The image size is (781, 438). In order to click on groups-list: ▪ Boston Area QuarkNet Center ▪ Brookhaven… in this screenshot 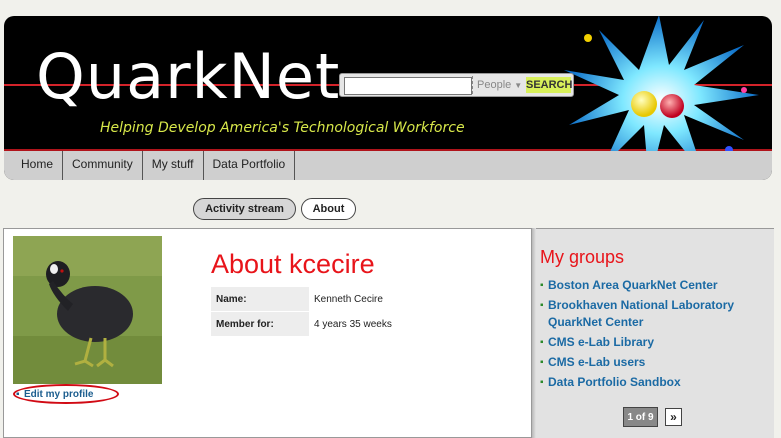, I will do `click(654, 335)`.